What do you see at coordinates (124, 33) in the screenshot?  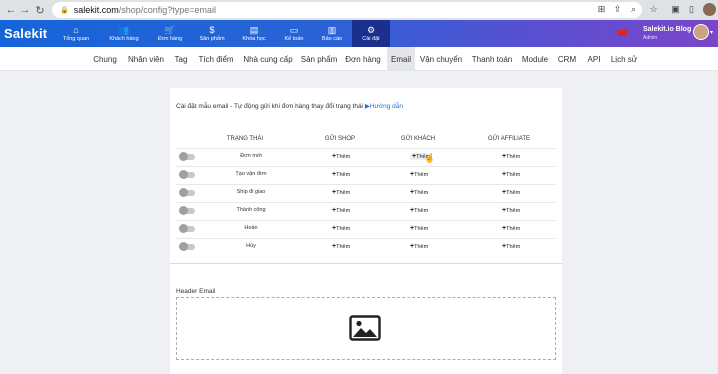 I see `nav-khach-hang: 👥 Khách hàng` at bounding box center [124, 33].